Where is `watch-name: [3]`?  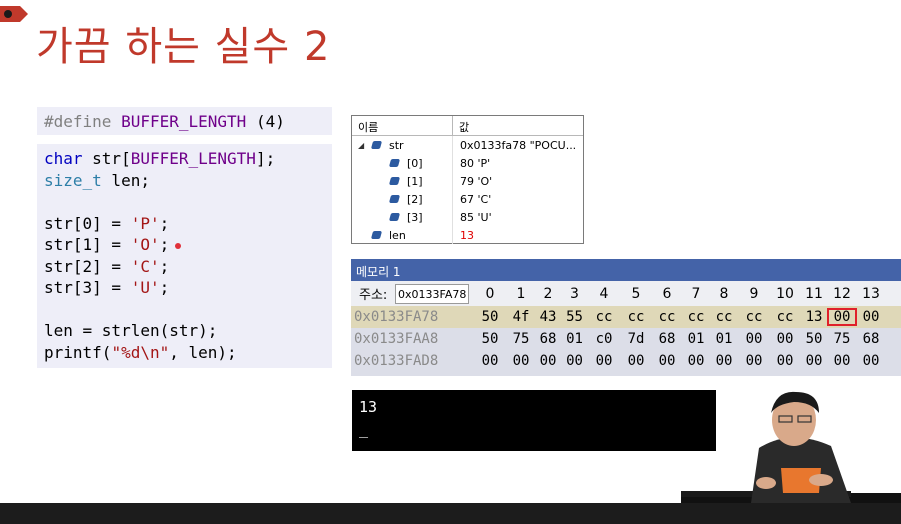 watch-name: [3] is located at coordinates (415, 217).